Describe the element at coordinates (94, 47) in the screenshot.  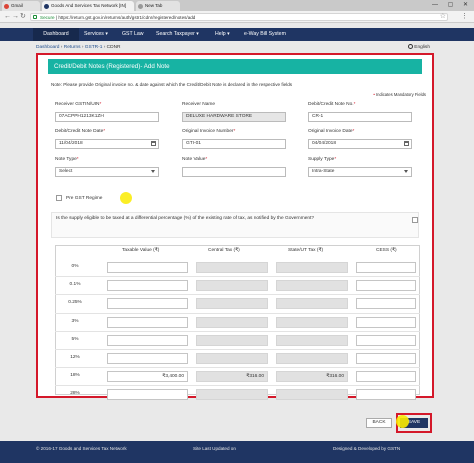
I see `breadcrumb-gstr1: GSTR-1` at that location.